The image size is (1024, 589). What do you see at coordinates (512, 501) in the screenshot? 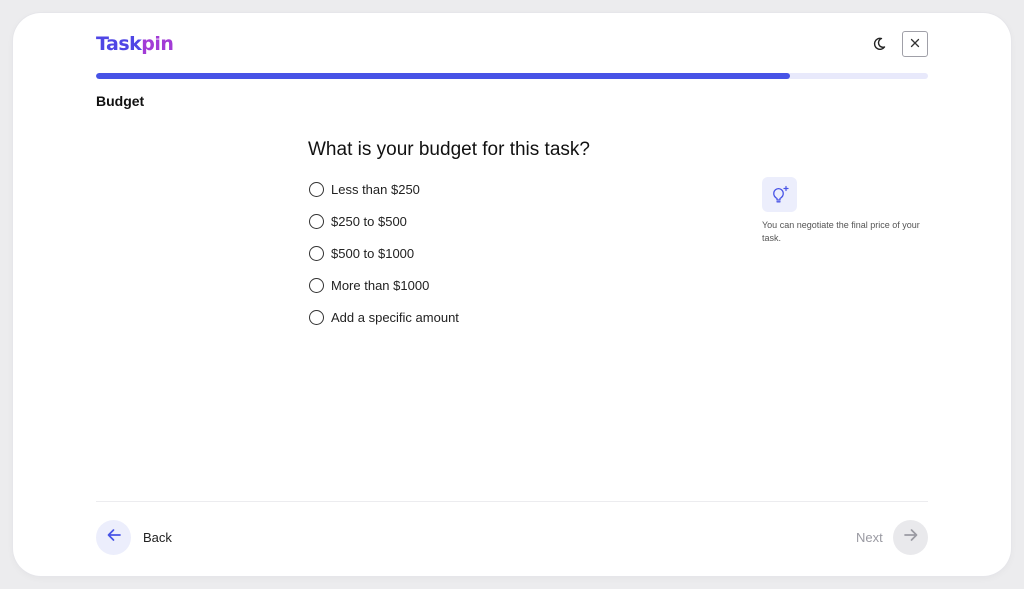
I see `footer-divider` at bounding box center [512, 501].